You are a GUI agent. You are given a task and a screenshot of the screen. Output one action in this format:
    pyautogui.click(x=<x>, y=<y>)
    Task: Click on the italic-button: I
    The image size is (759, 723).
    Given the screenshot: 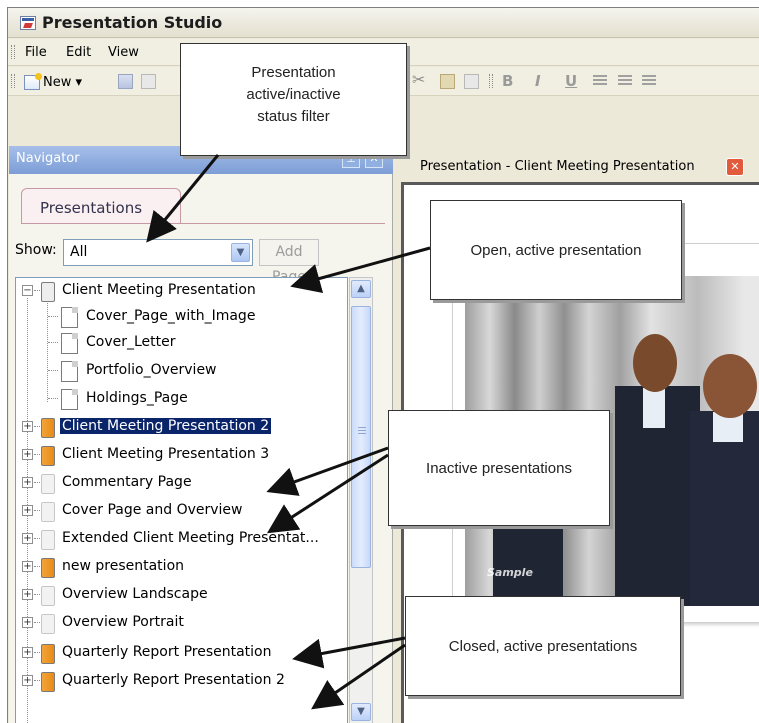 What is the action you would take?
    pyautogui.click(x=538, y=81)
    